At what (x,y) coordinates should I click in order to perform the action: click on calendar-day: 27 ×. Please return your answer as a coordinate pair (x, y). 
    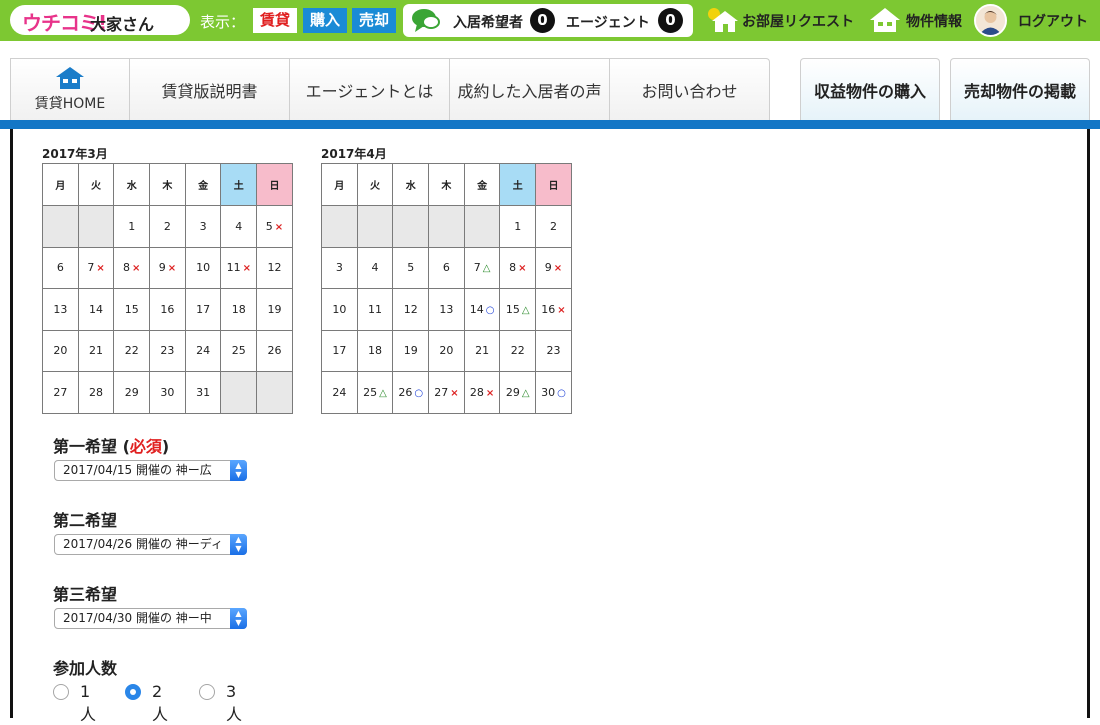
    Looking at the image, I should click on (446, 392).